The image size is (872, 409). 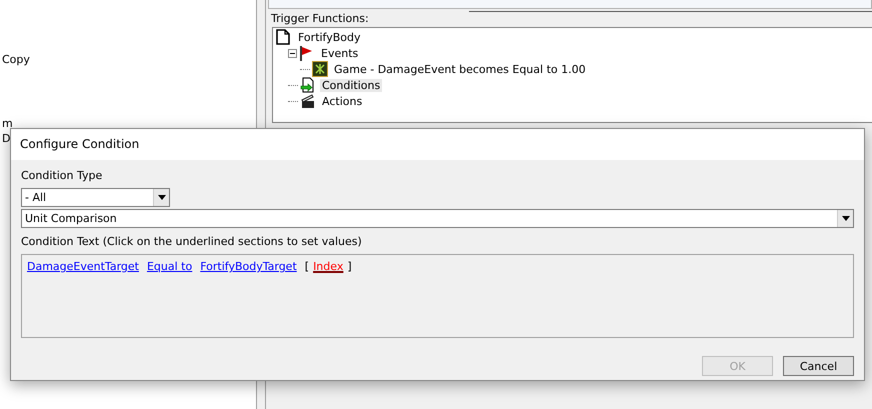 I want to click on clapperboard-icon, so click(x=308, y=101).